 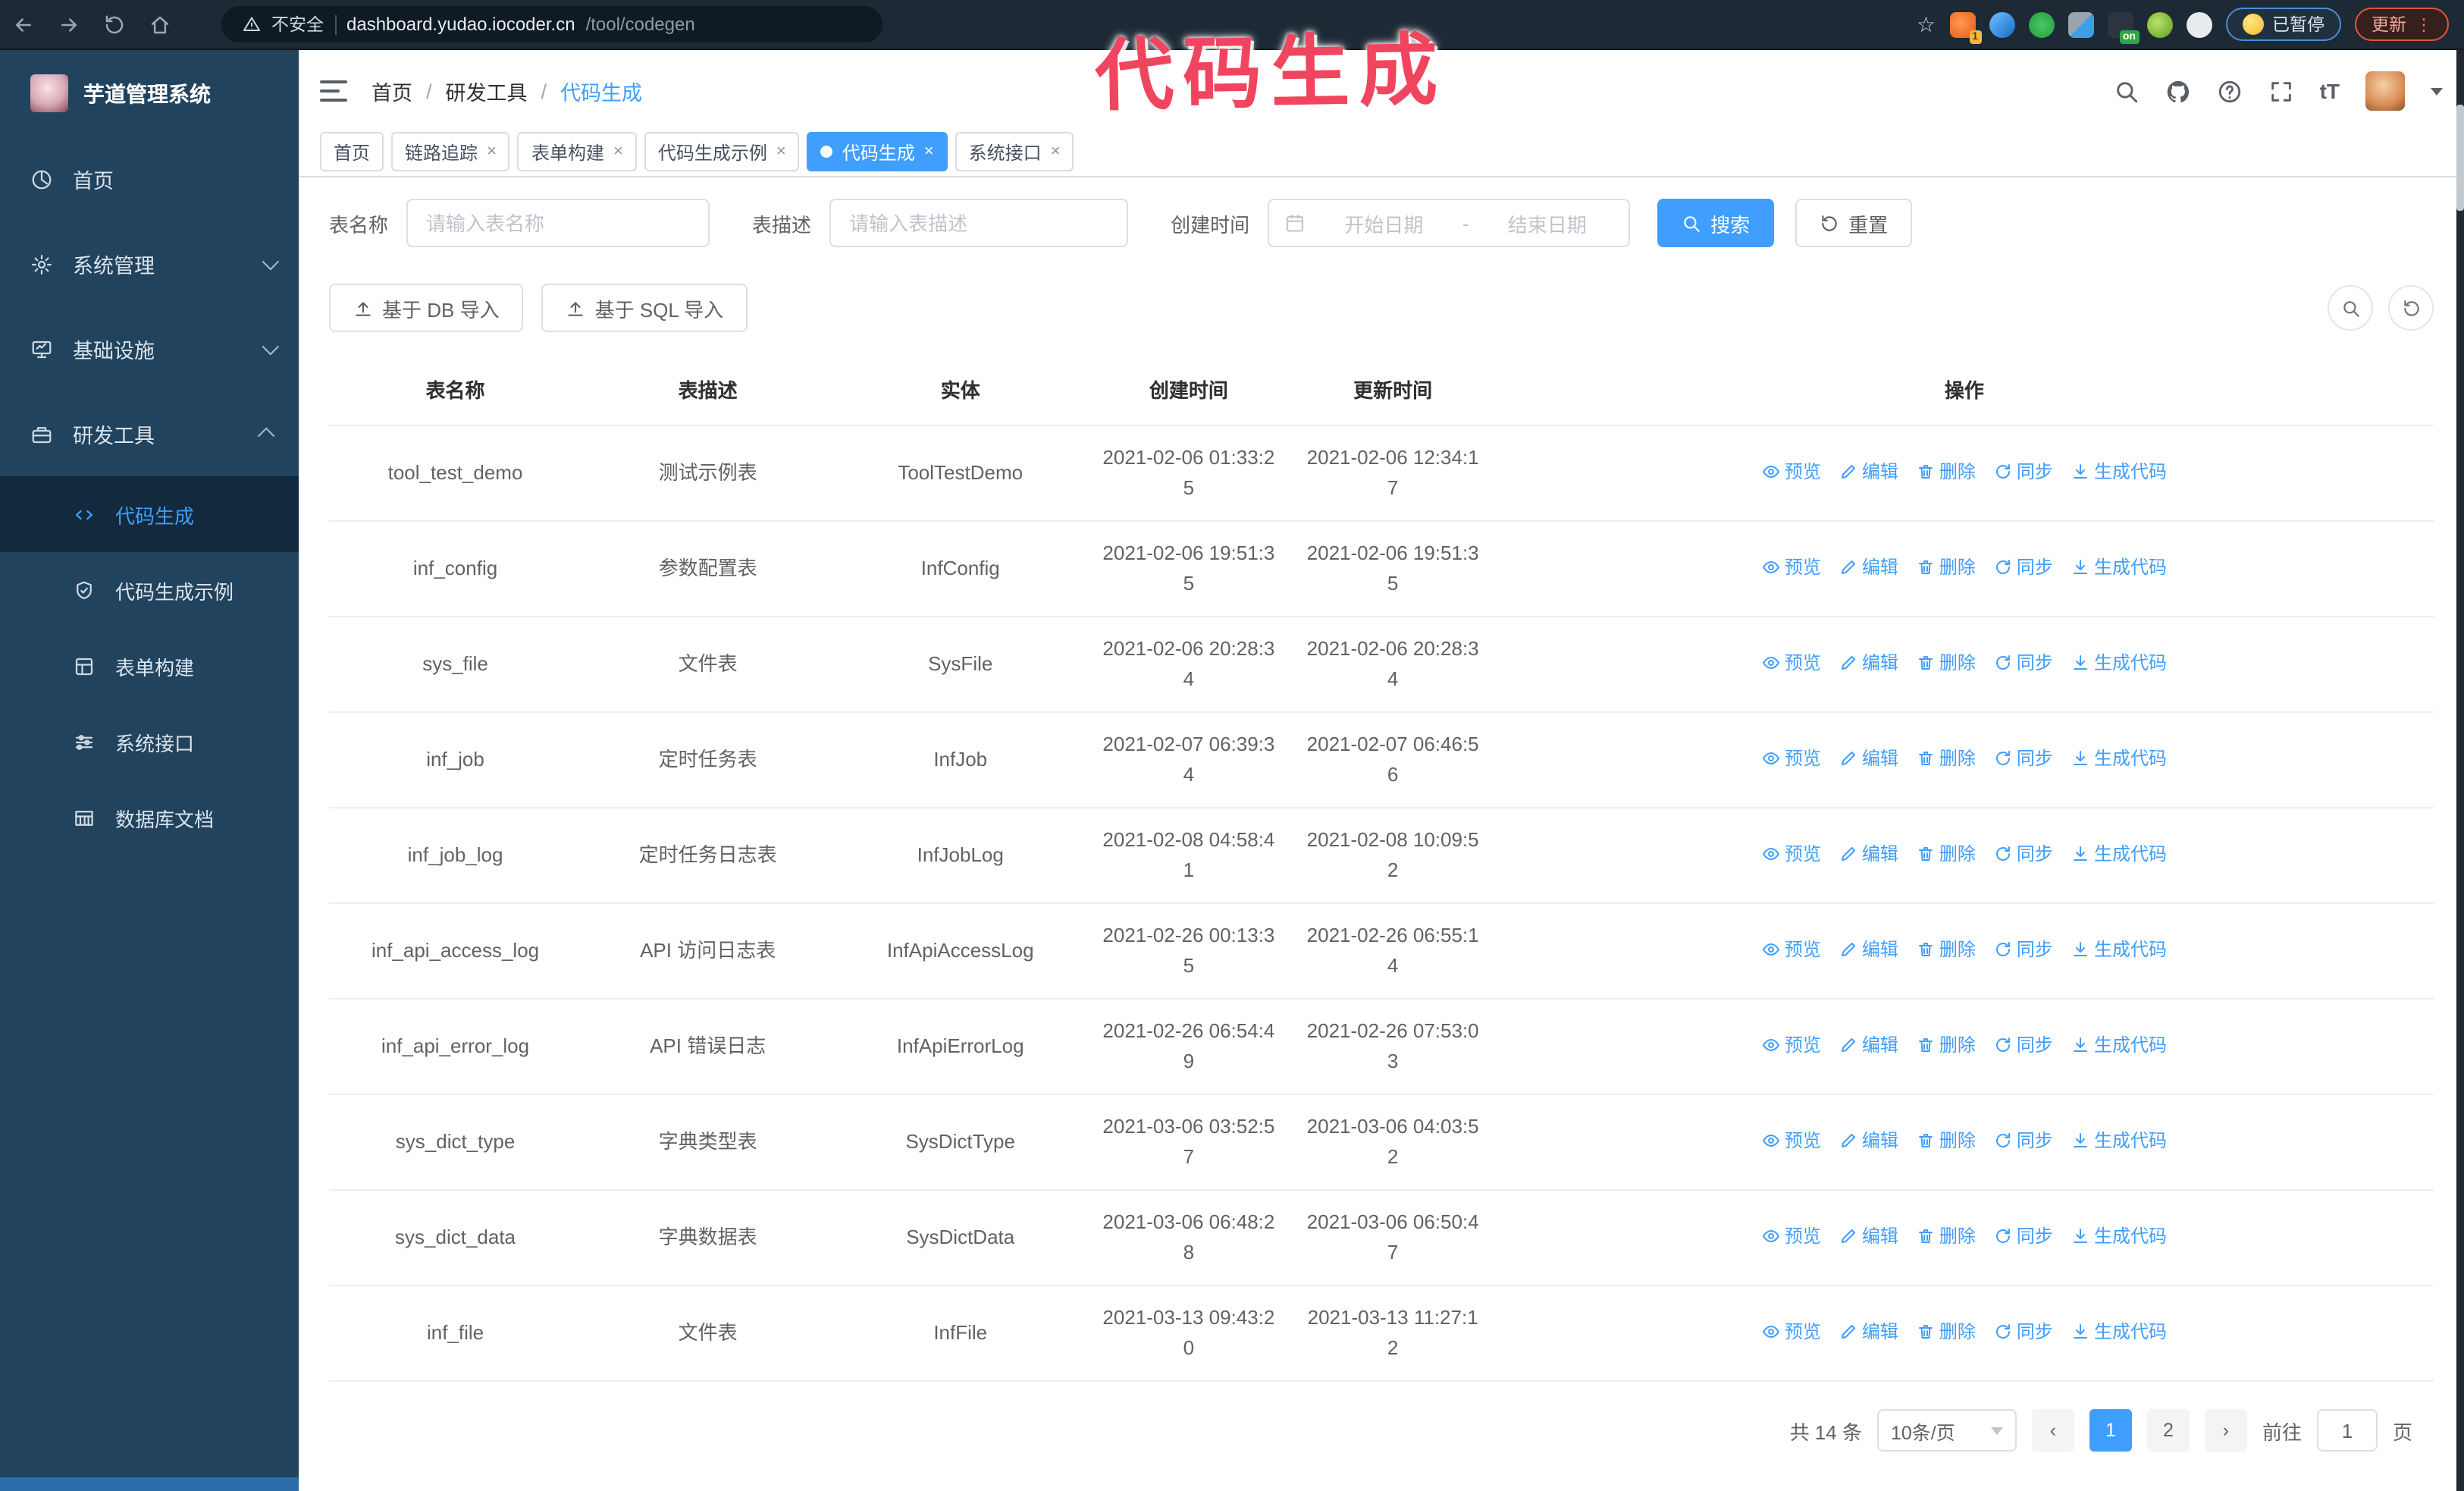 I want to click on tab-system-api: 系统接口 ×, so click(x=1014, y=151).